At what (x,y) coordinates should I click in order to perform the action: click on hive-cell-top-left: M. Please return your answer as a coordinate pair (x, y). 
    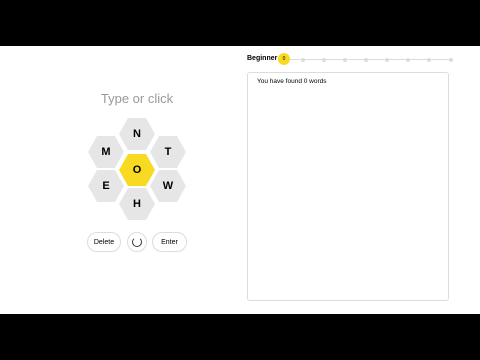
    Looking at the image, I should click on (106, 152).